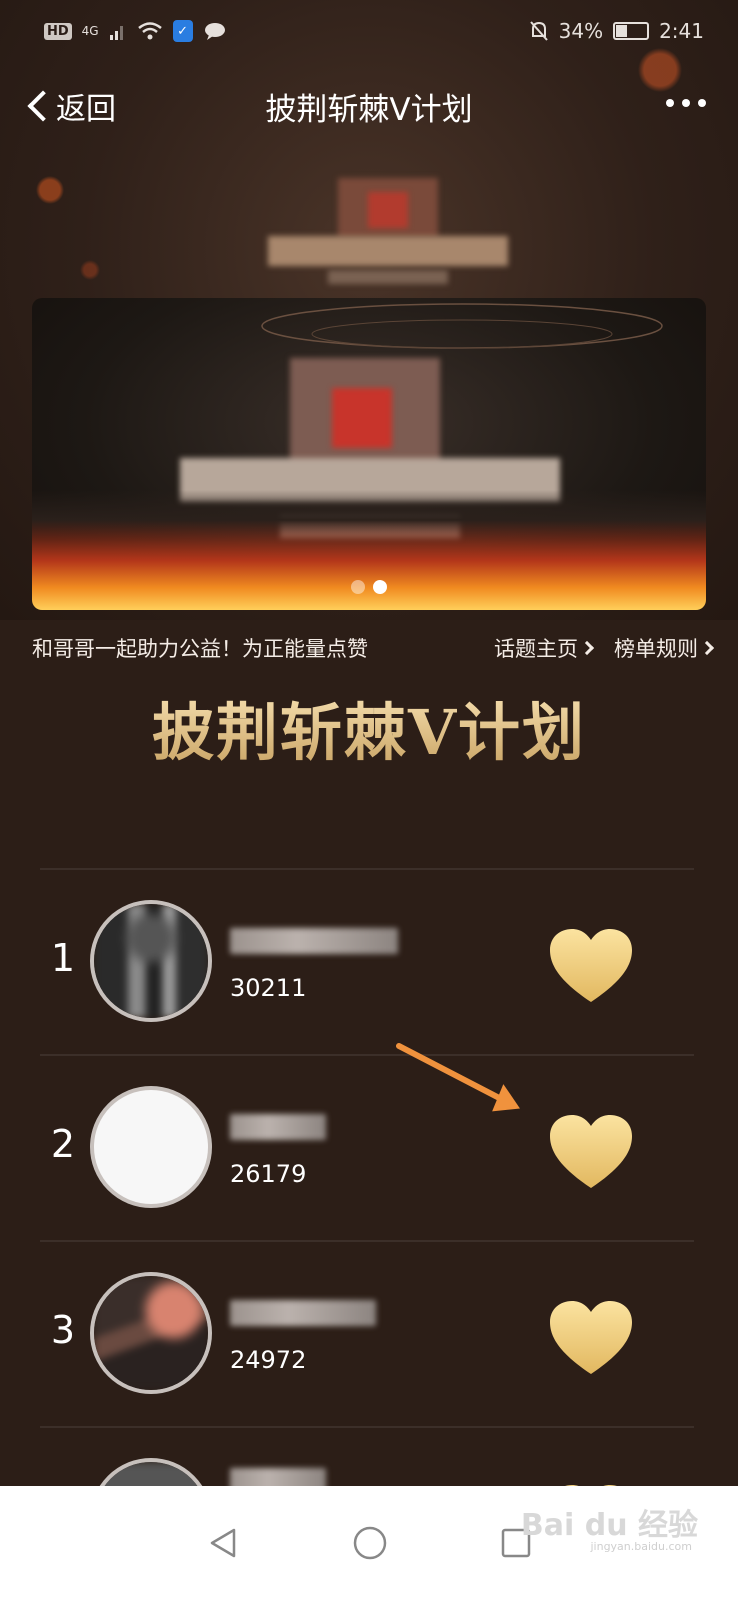 Image resolution: width=738 pixels, height=1600 pixels. I want to click on network-label: 4G, so click(90, 31).